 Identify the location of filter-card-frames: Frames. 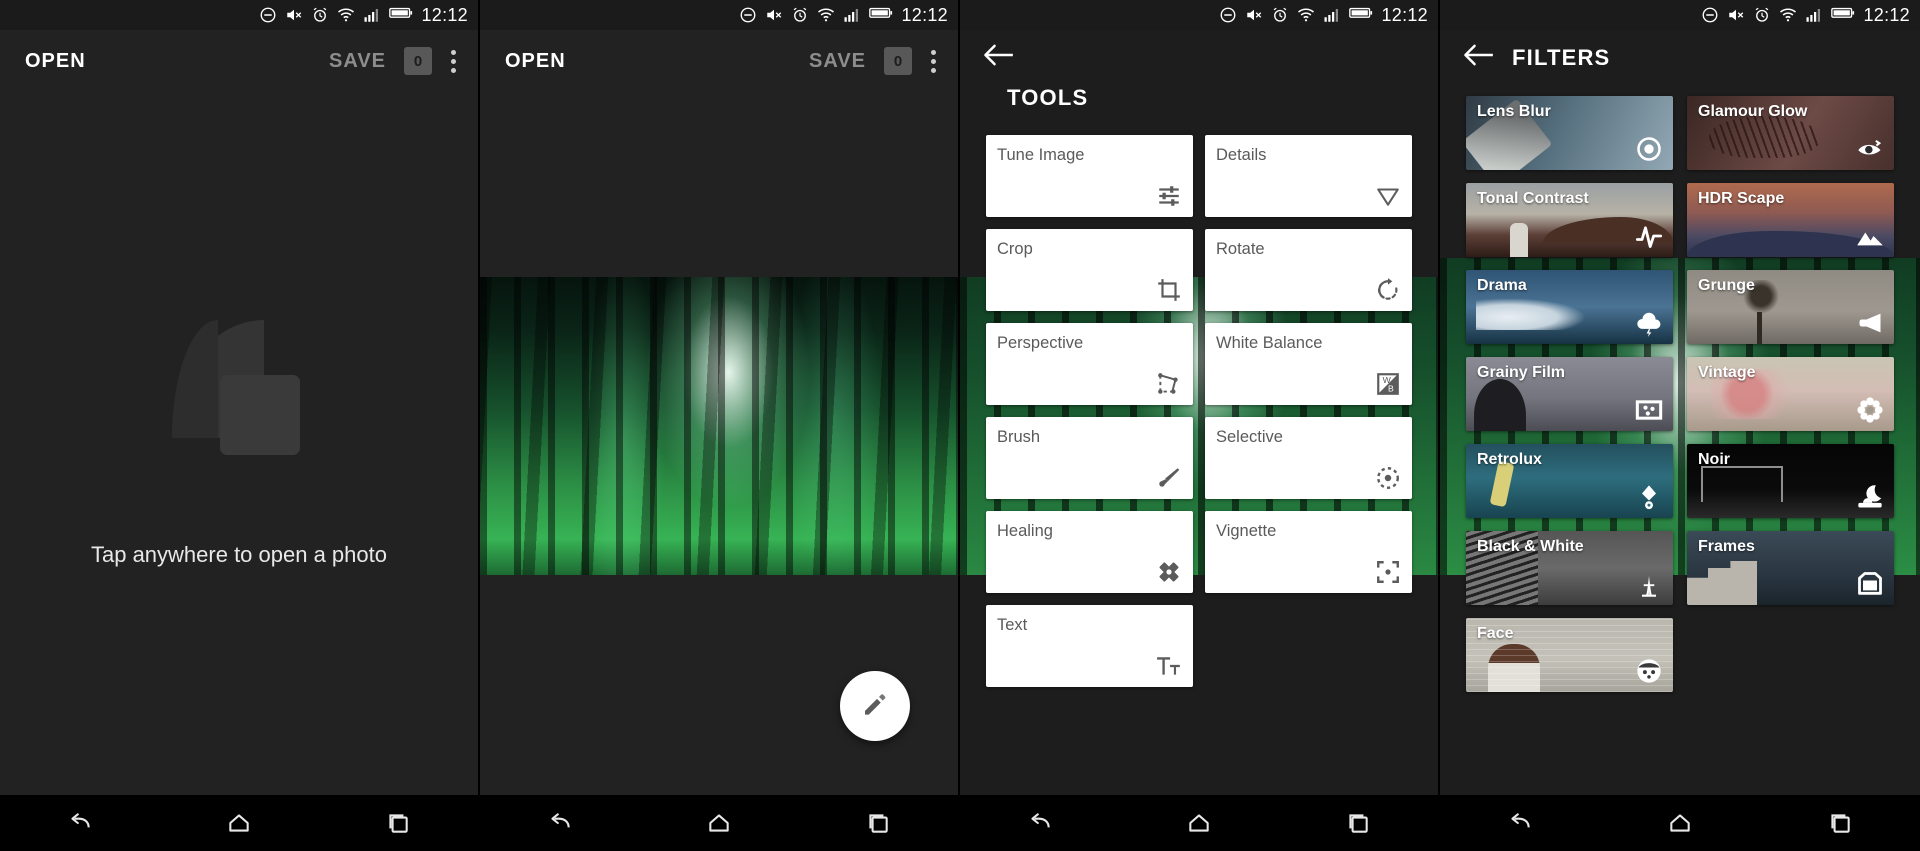
(1790, 568).